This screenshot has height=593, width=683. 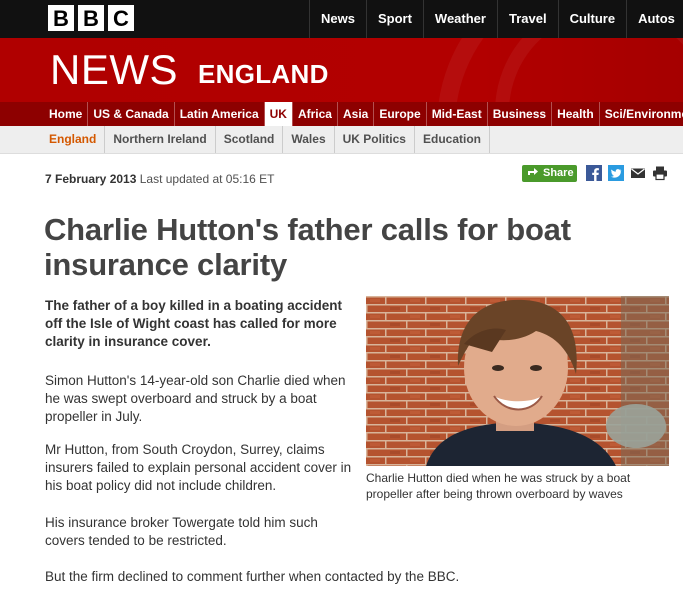 What do you see at coordinates (315, 114) in the screenshot?
I see `nav-africa: Africa` at bounding box center [315, 114].